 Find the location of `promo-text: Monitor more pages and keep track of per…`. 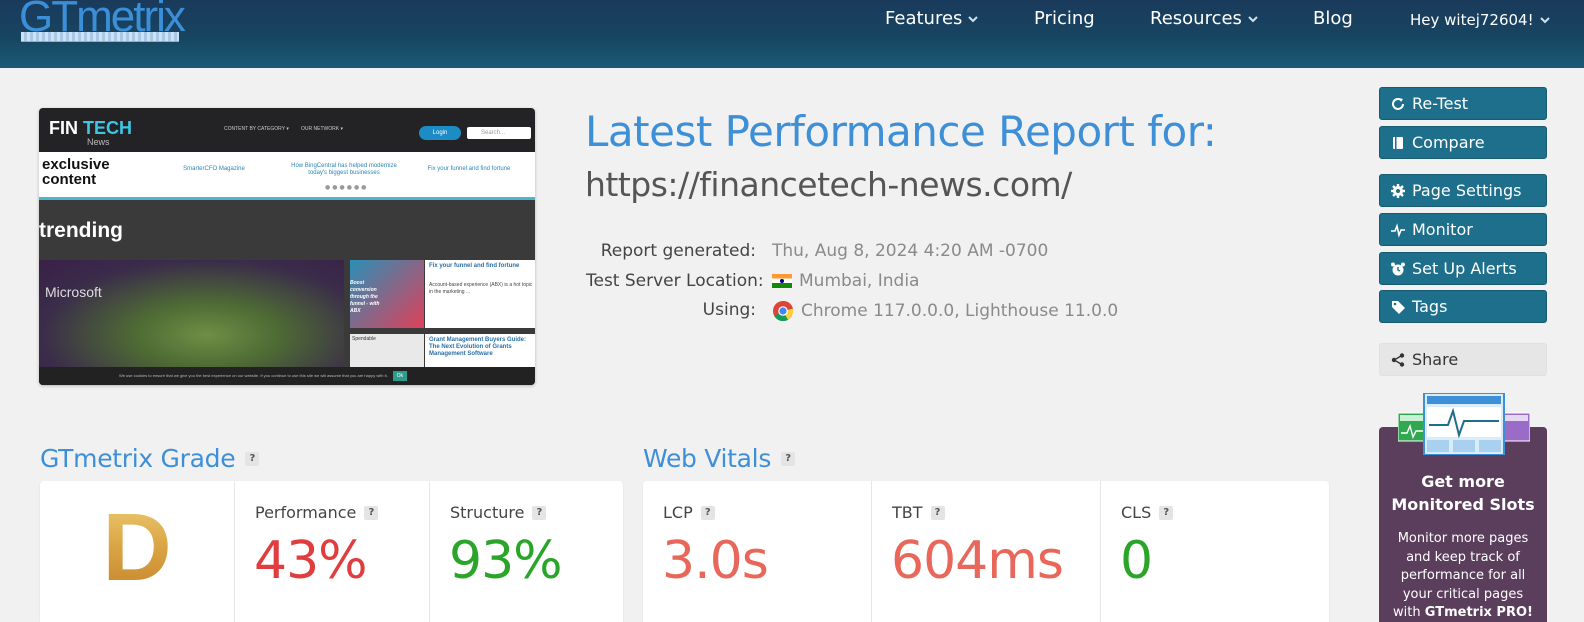

promo-text: Monitor more pages and keep track of per… is located at coordinates (1463, 576).